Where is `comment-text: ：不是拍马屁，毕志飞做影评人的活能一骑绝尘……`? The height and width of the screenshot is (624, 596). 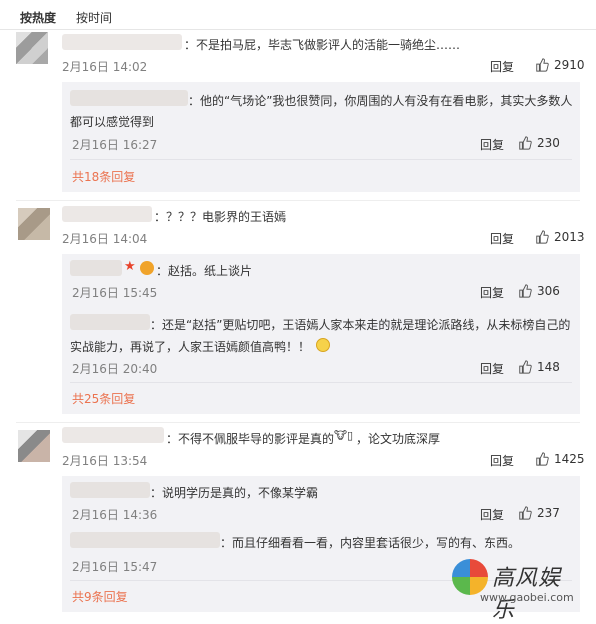
comment-text: ：不是拍马屁，毕志飞做影评人的活能一骑绝尘…… is located at coordinates (322, 45).